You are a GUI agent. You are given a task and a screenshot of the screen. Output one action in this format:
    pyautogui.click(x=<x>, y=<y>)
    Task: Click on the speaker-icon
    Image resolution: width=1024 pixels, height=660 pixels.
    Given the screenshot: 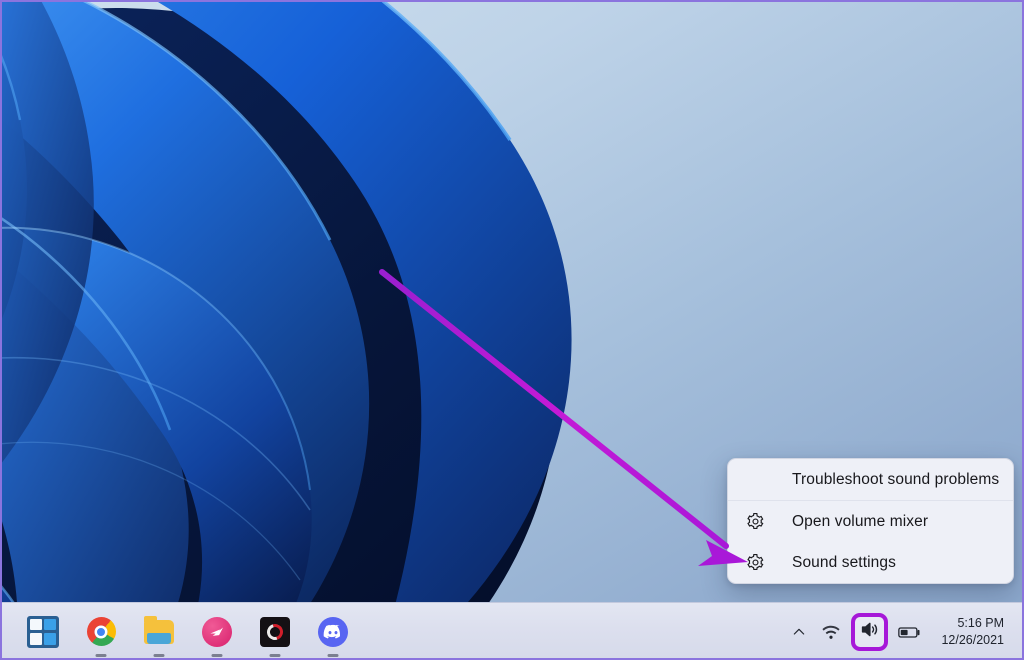 What is the action you would take?
    pyautogui.click(x=869, y=632)
    